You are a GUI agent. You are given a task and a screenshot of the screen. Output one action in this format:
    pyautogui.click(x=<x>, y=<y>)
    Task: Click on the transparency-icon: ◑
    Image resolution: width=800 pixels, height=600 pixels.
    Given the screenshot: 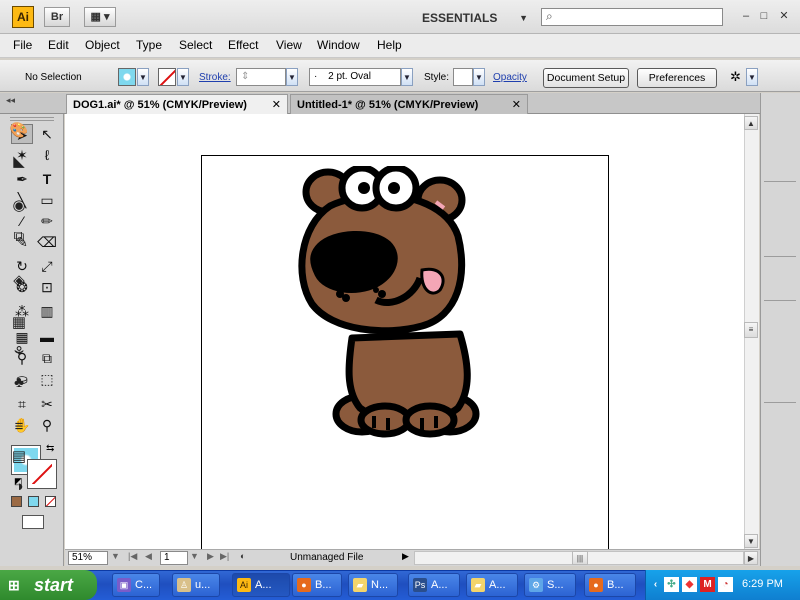 What is the action you would take?
    pyautogui.click(x=19, y=487)
    